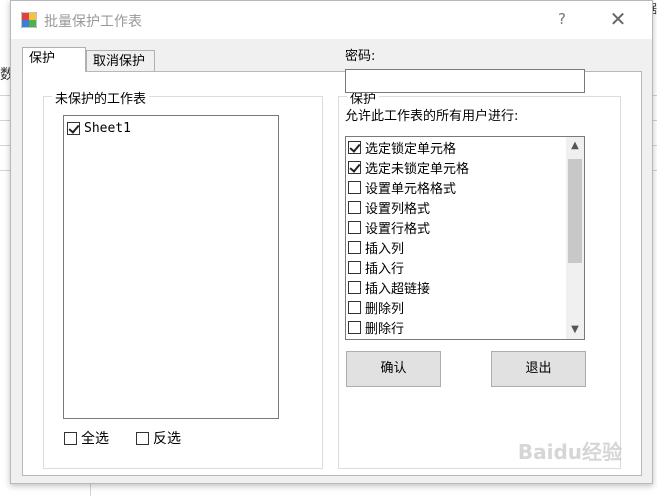 The image size is (657, 496). What do you see at coordinates (575, 211) in the screenshot?
I see `scrollbar-thumb` at bounding box center [575, 211].